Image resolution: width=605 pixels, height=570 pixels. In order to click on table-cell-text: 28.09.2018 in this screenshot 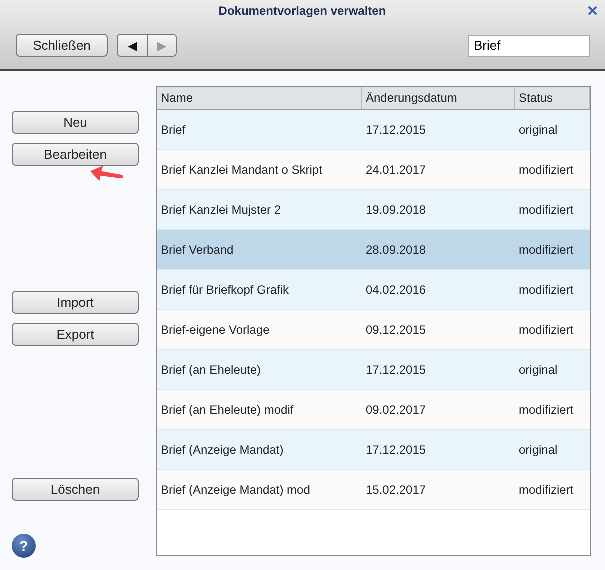, I will do `click(396, 249)`.